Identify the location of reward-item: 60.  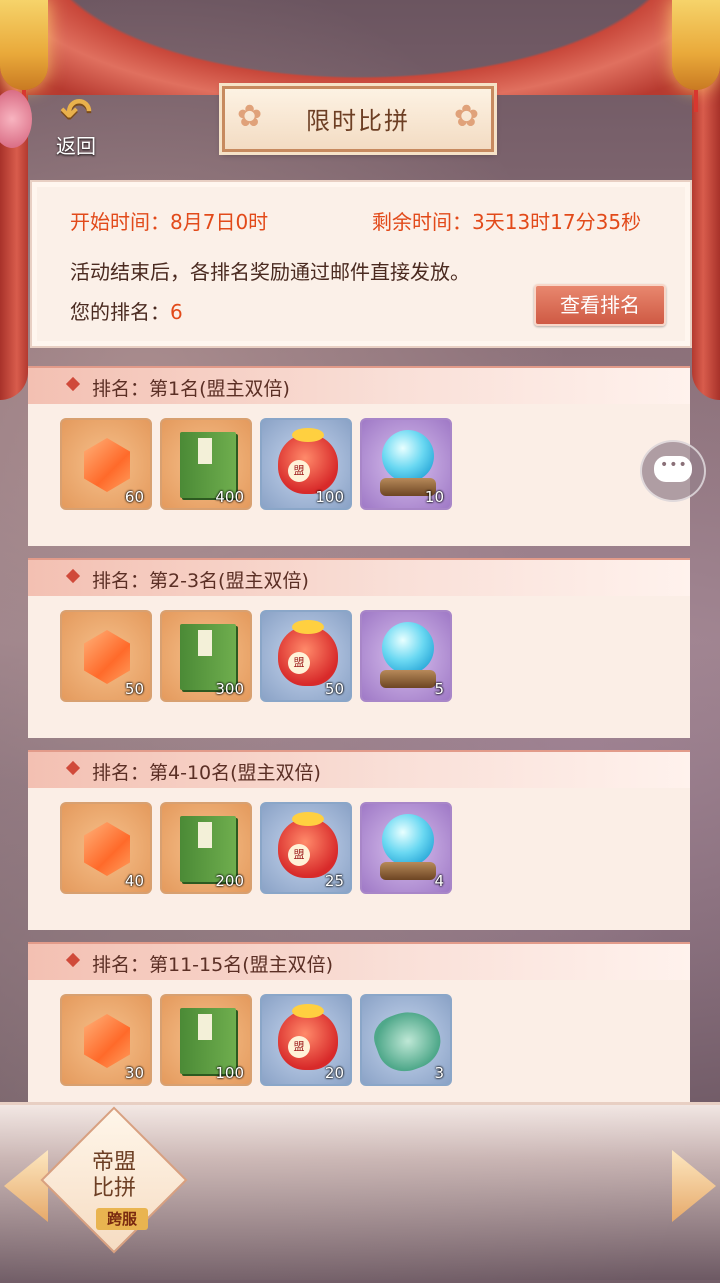
(106, 464).